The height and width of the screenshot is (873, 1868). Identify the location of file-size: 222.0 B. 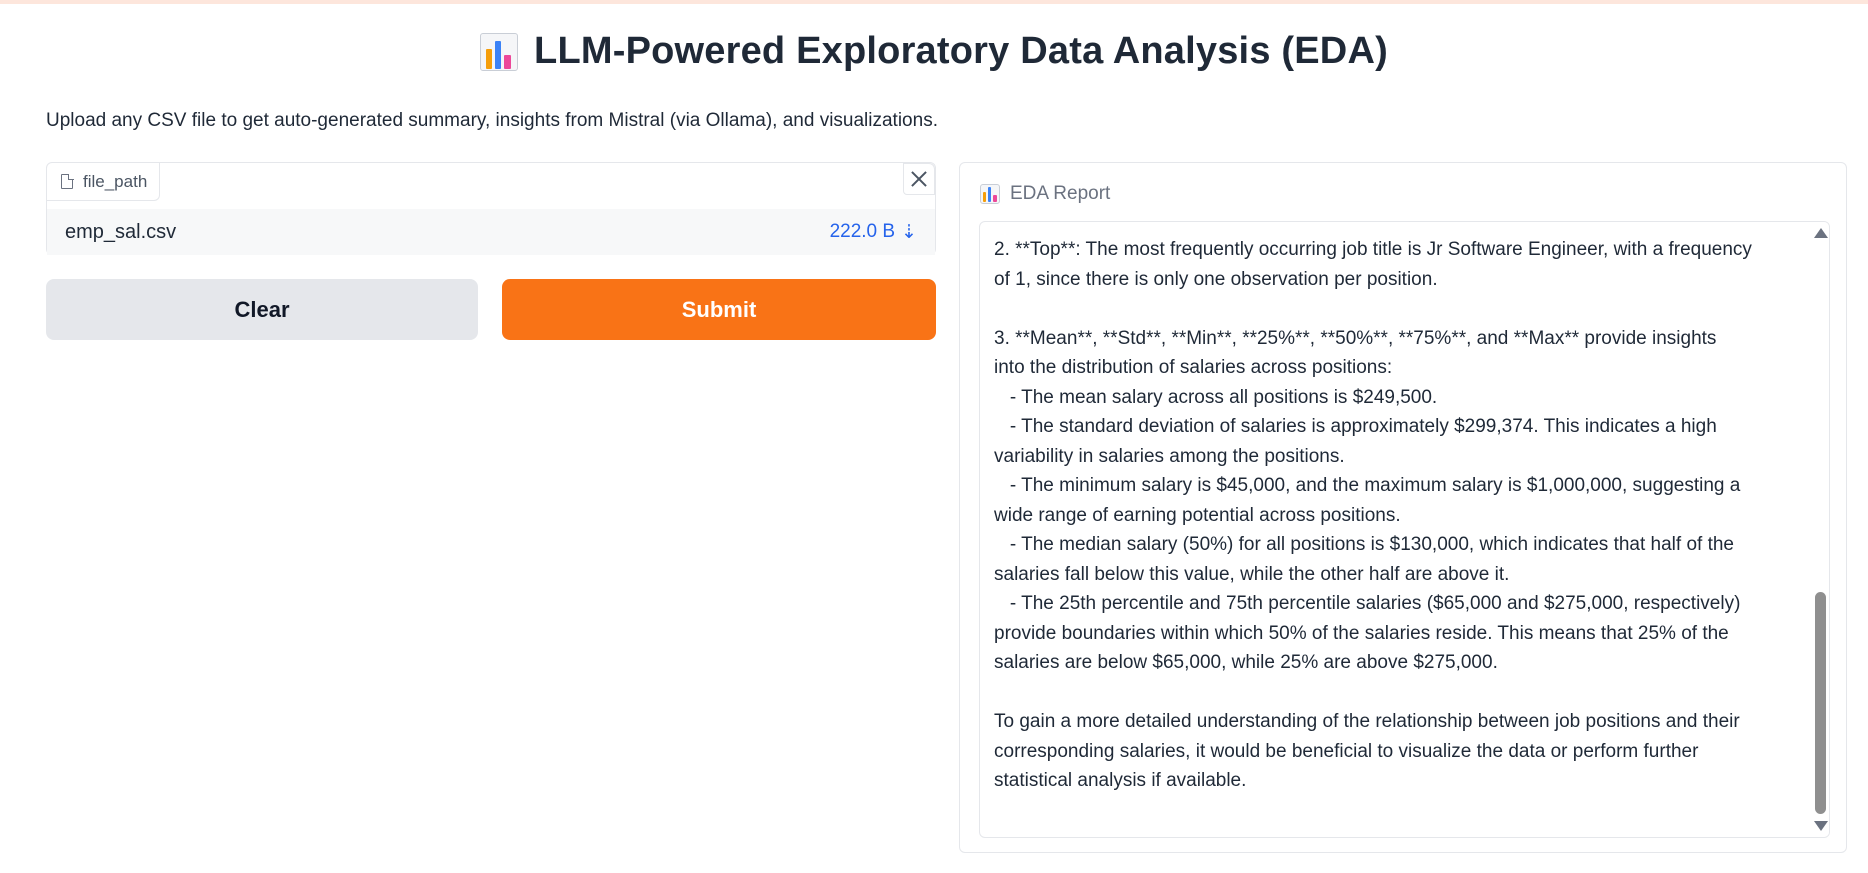
(862, 231).